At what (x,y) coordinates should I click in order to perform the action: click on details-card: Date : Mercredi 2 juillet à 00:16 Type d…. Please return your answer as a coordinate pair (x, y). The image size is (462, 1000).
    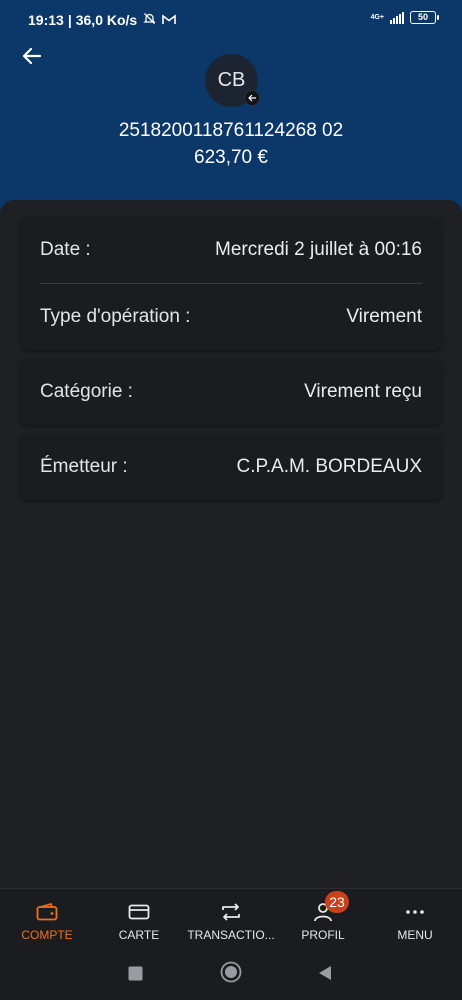
    Looking at the image, I should click on (231, 283).